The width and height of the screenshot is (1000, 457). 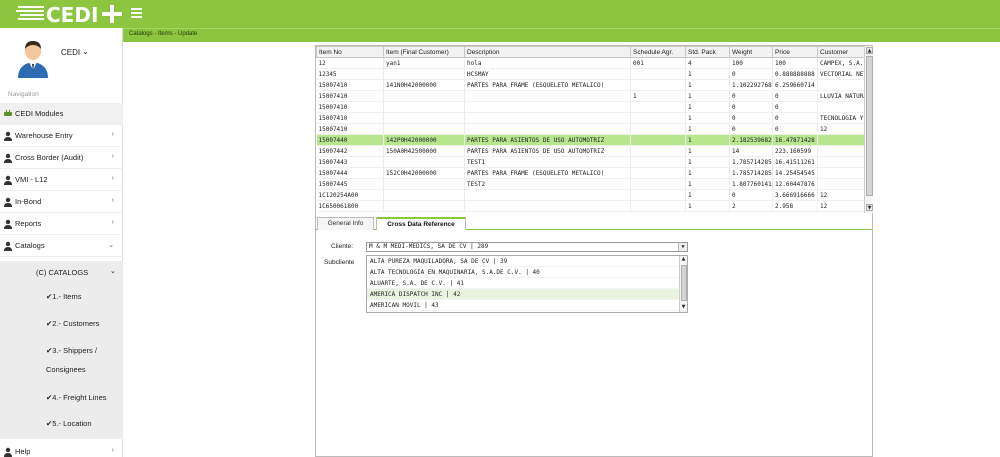 What do you see at coordinates (70, 52) in the screenshot?
I see `user-name: CEDI` at bounding box center [70, 52].